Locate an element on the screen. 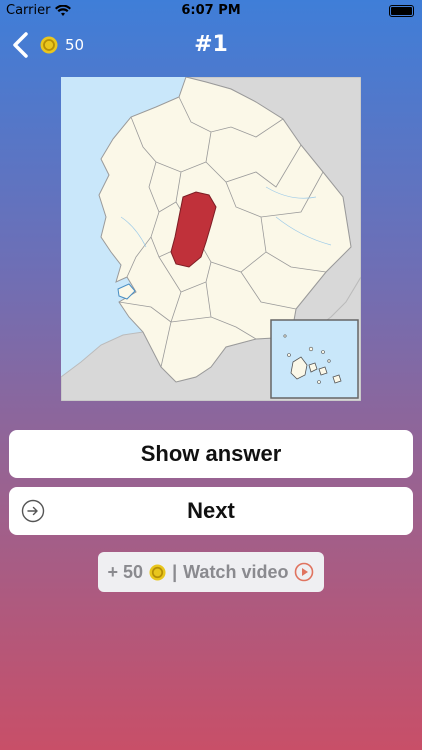 Image resolution: width=422 pixels, height=750 pixels. reward-amount: + 50 is located at coordinates (125, 571).